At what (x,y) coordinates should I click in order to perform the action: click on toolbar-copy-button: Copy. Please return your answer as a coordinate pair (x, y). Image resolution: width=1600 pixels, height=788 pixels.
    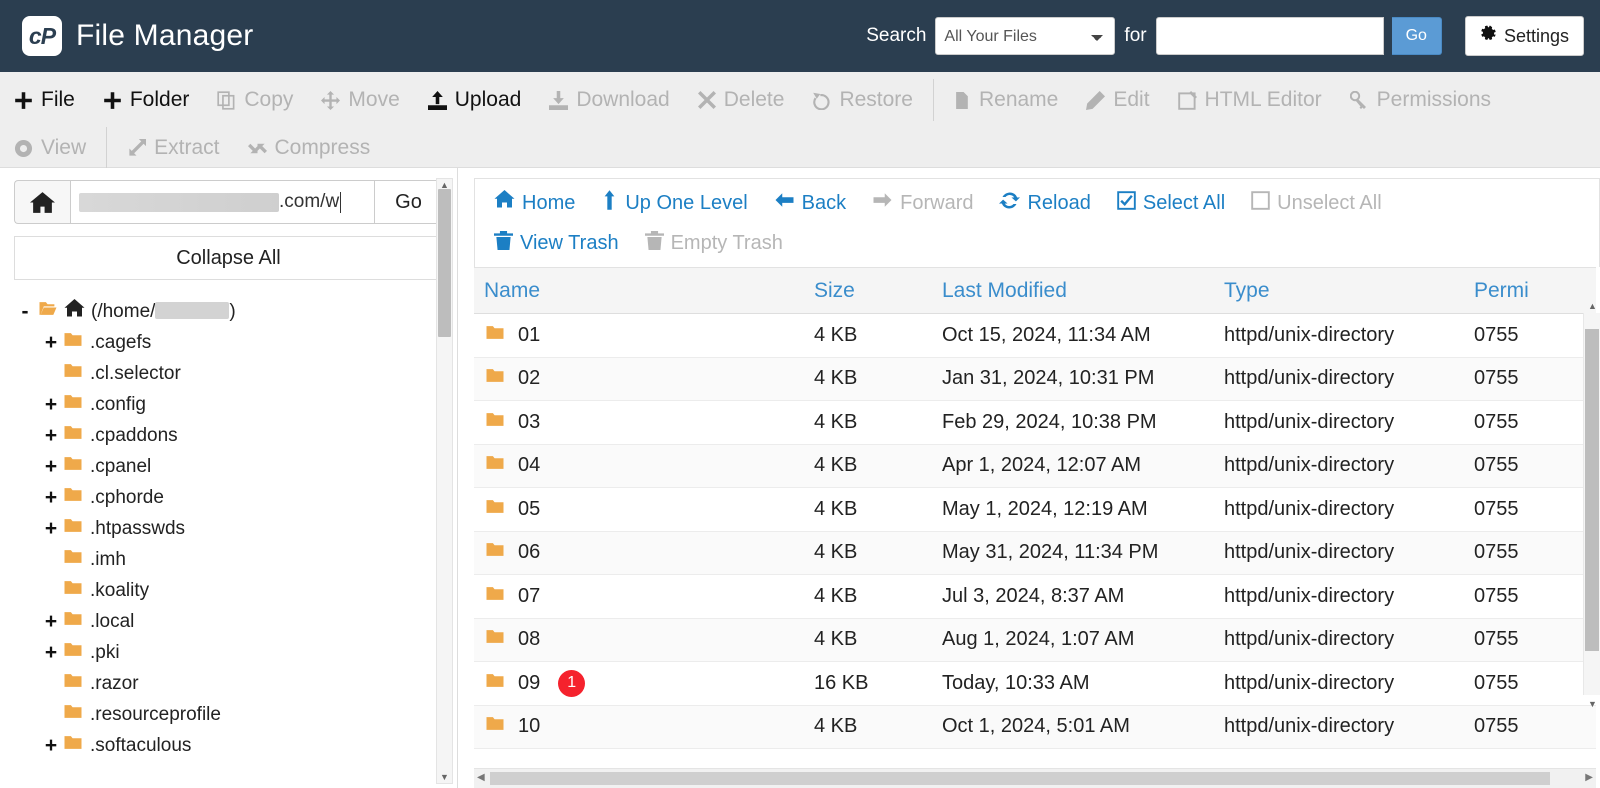
    Looking at the image, I should click on (255, 100).